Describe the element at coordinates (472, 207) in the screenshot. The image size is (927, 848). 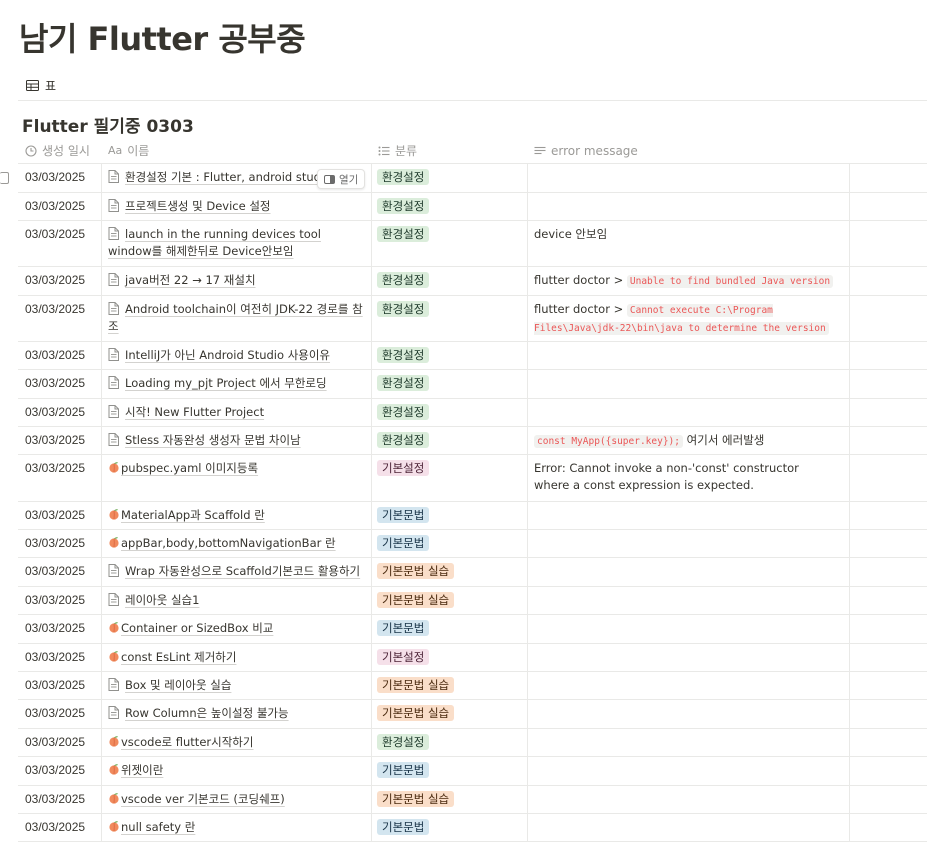
I see `table-row: 03/03/2025 프로젝트생성 및 Device 설정 환경설정` at that location.